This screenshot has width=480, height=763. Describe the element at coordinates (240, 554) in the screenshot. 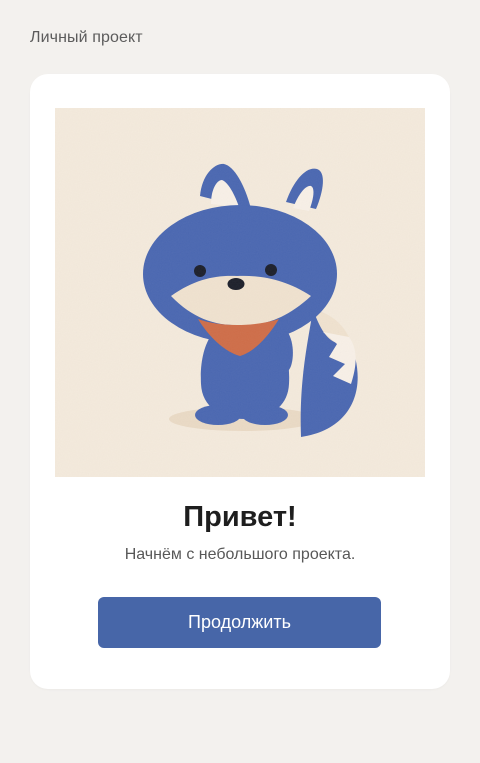

I see `greeting-subtitle: Начнём с небольшого проекта.` at that location.